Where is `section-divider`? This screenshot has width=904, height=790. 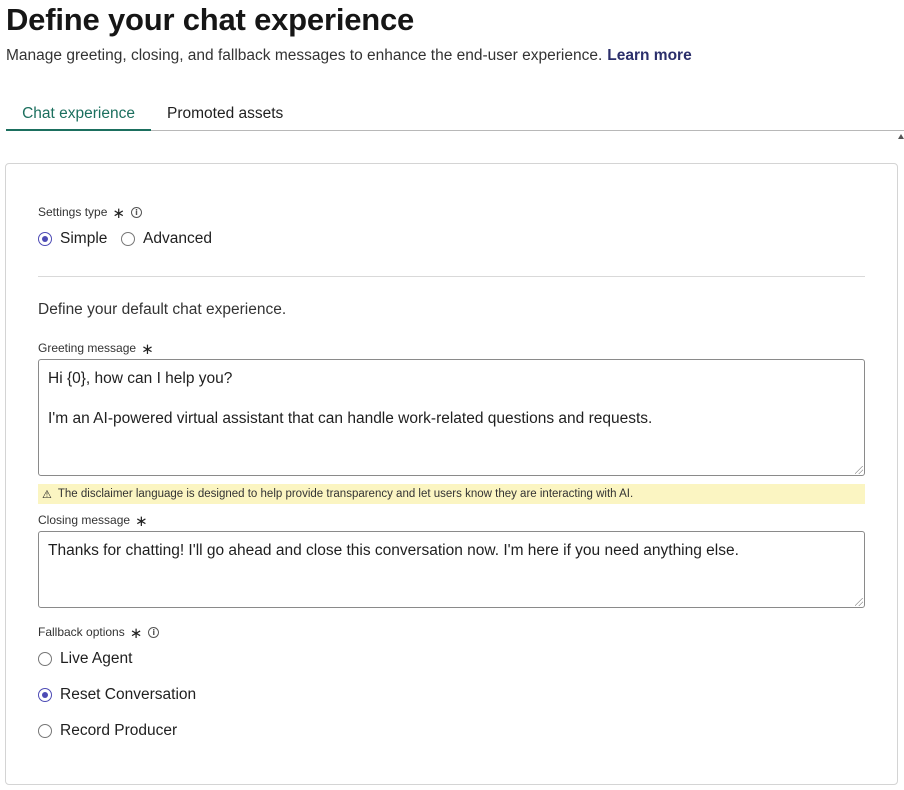 section-divider is located at coordinates (451, 276).